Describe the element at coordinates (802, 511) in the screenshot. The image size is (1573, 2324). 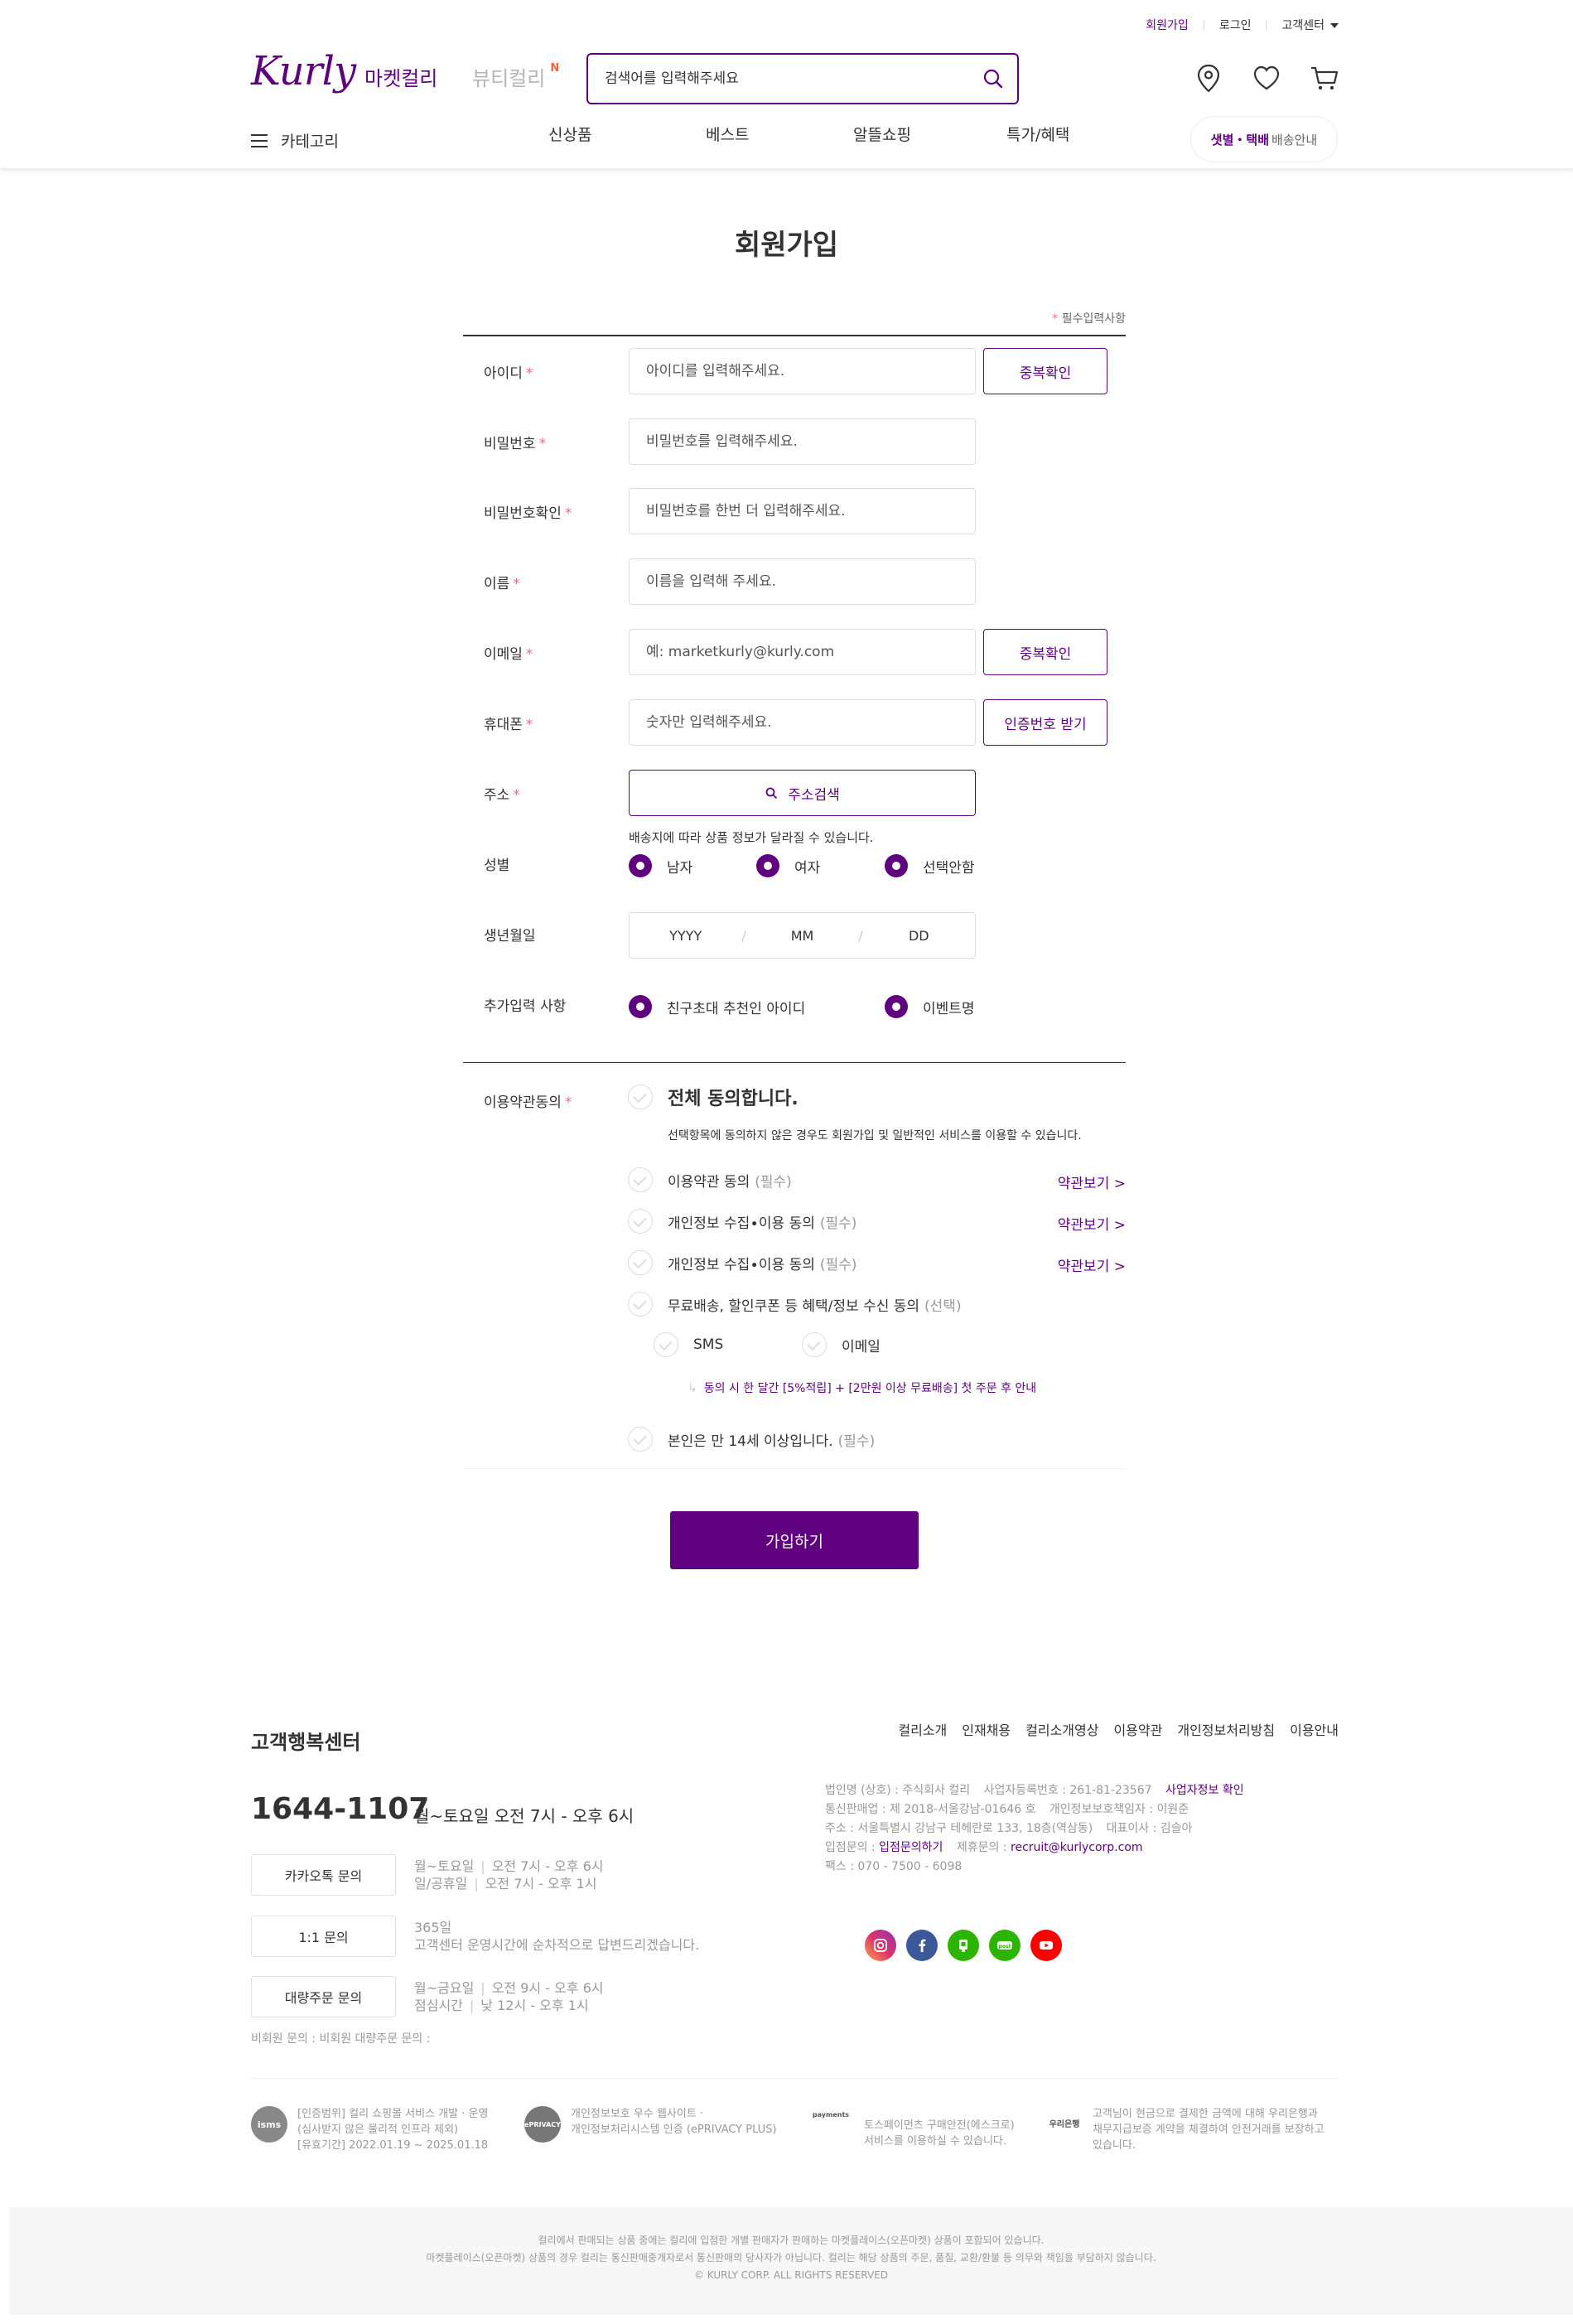
I see `password-confirm-input` at that location.